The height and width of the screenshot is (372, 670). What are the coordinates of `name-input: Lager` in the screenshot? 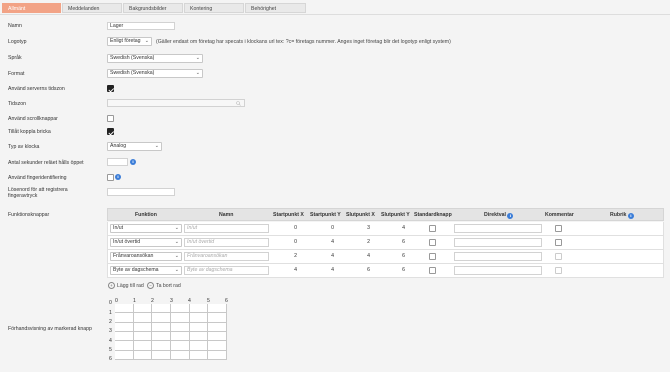 It's located at (141, 26).